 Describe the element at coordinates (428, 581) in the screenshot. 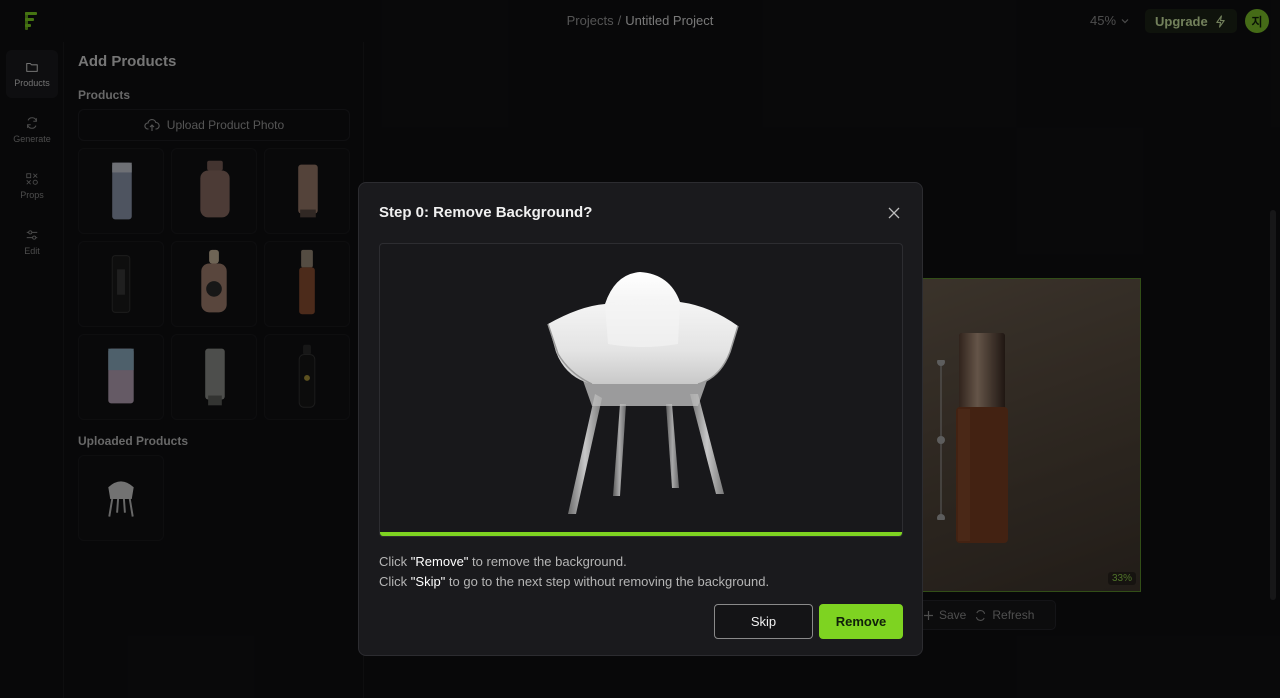

I see `instruction-key-skip: "Skip"` at that location.